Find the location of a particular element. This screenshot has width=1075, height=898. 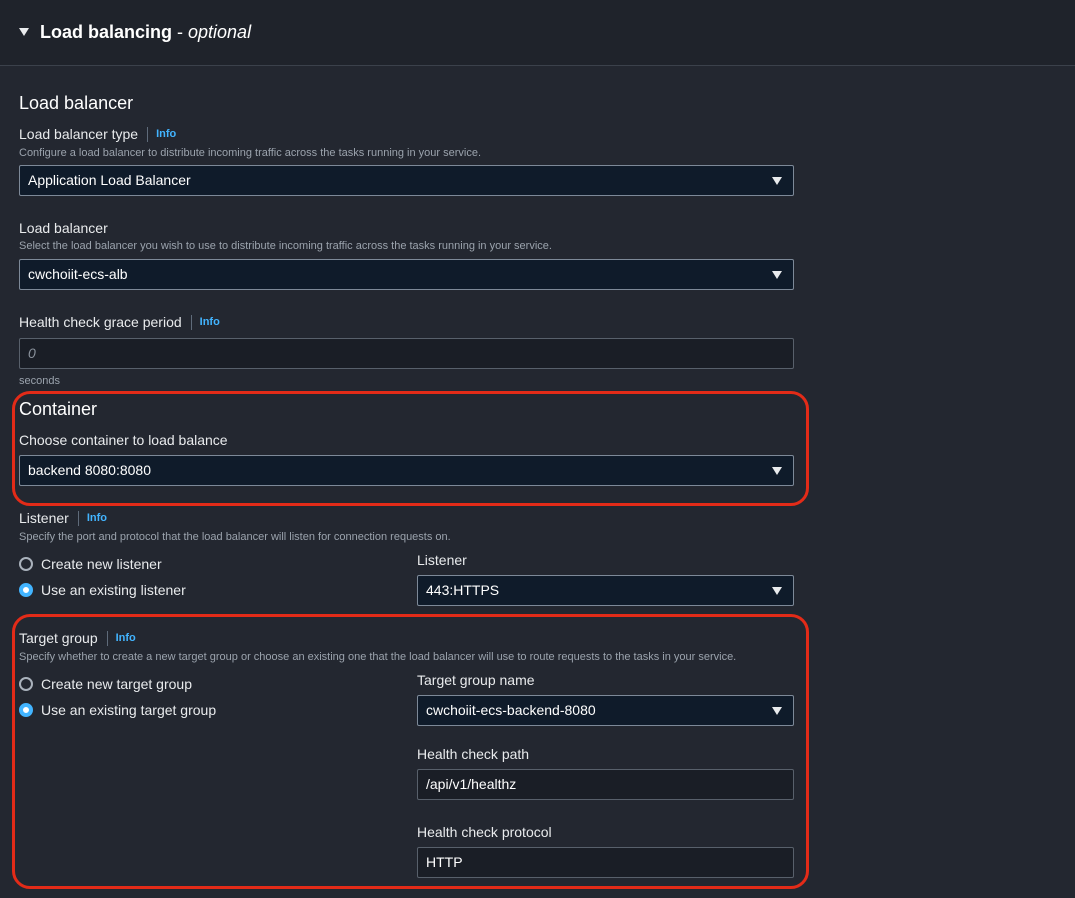

optional-label: optional is located at coordinates (220, 32).